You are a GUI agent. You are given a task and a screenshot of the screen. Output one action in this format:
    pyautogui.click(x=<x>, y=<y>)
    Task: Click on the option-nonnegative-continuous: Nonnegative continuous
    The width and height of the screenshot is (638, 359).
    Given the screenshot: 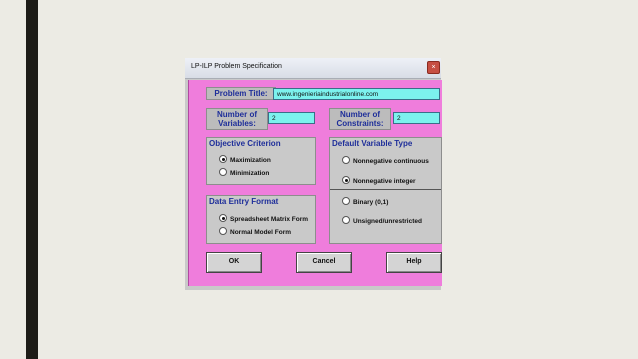 What is the action you would take?
    pyautogui.click(x=385, y=160)
    